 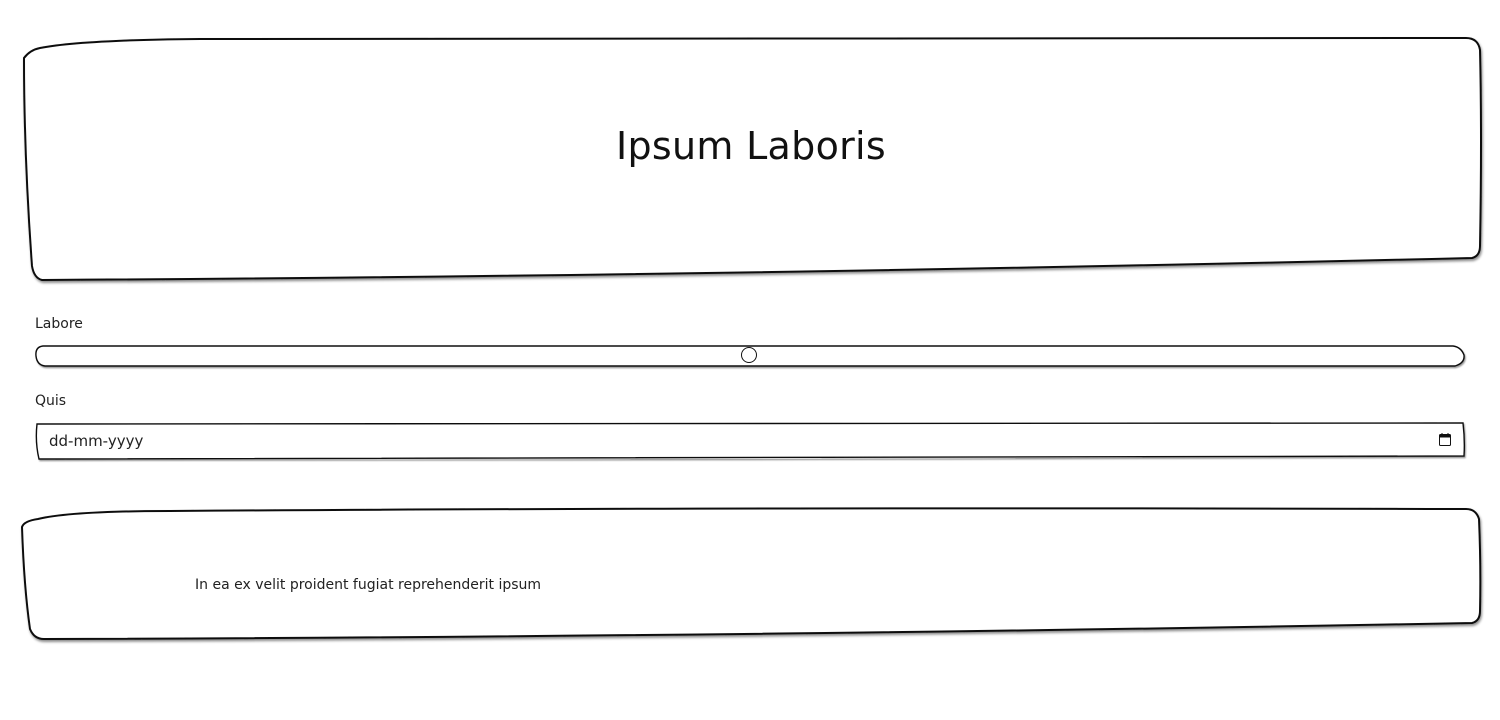 I want to click on slider-thumb, so click(x=749, y=355).